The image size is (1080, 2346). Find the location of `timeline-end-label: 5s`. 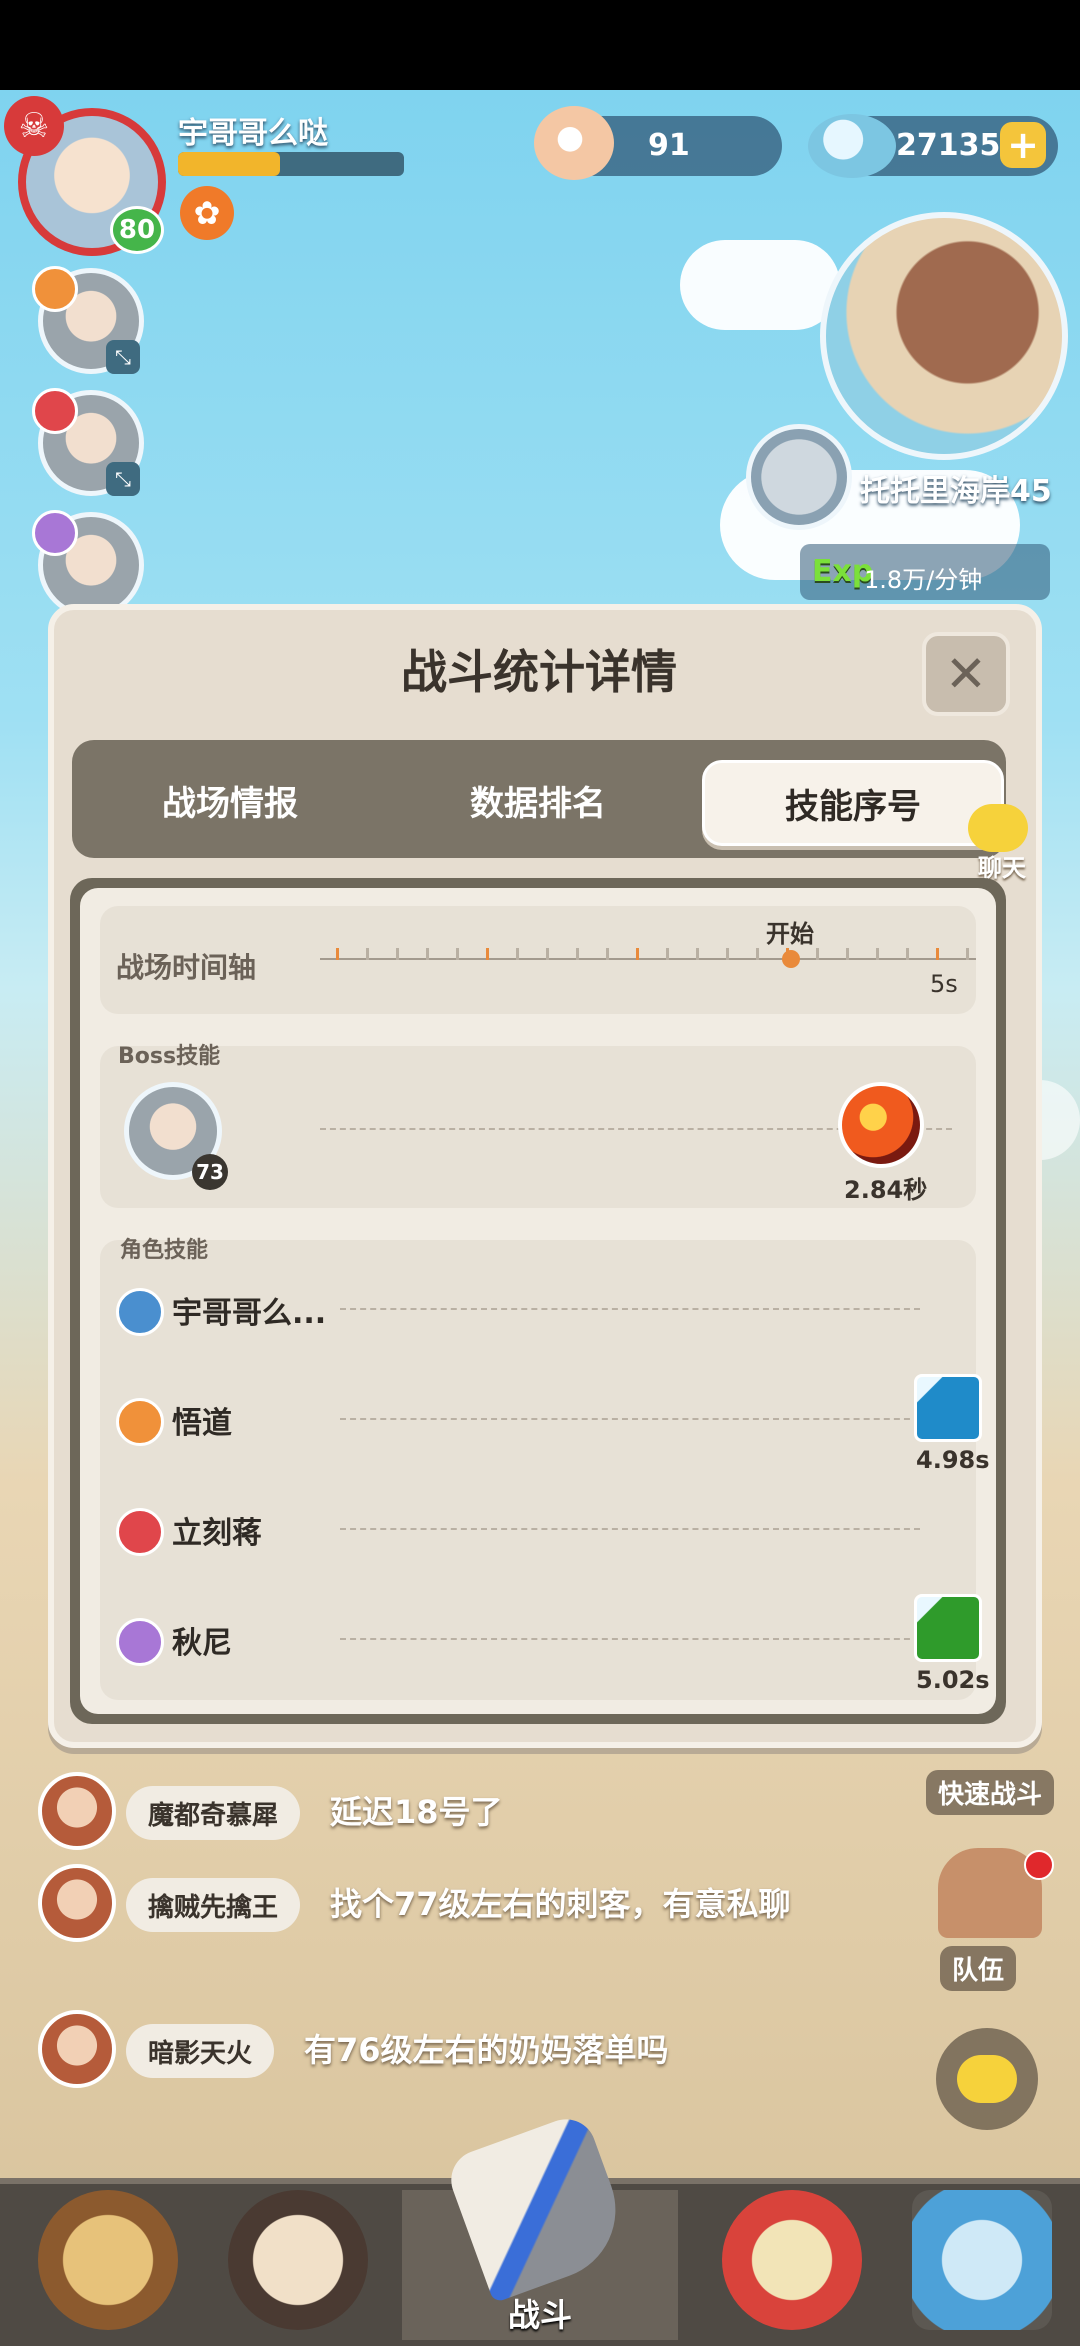

timeline-end-label: 5s is located at coordinates (944, 984).